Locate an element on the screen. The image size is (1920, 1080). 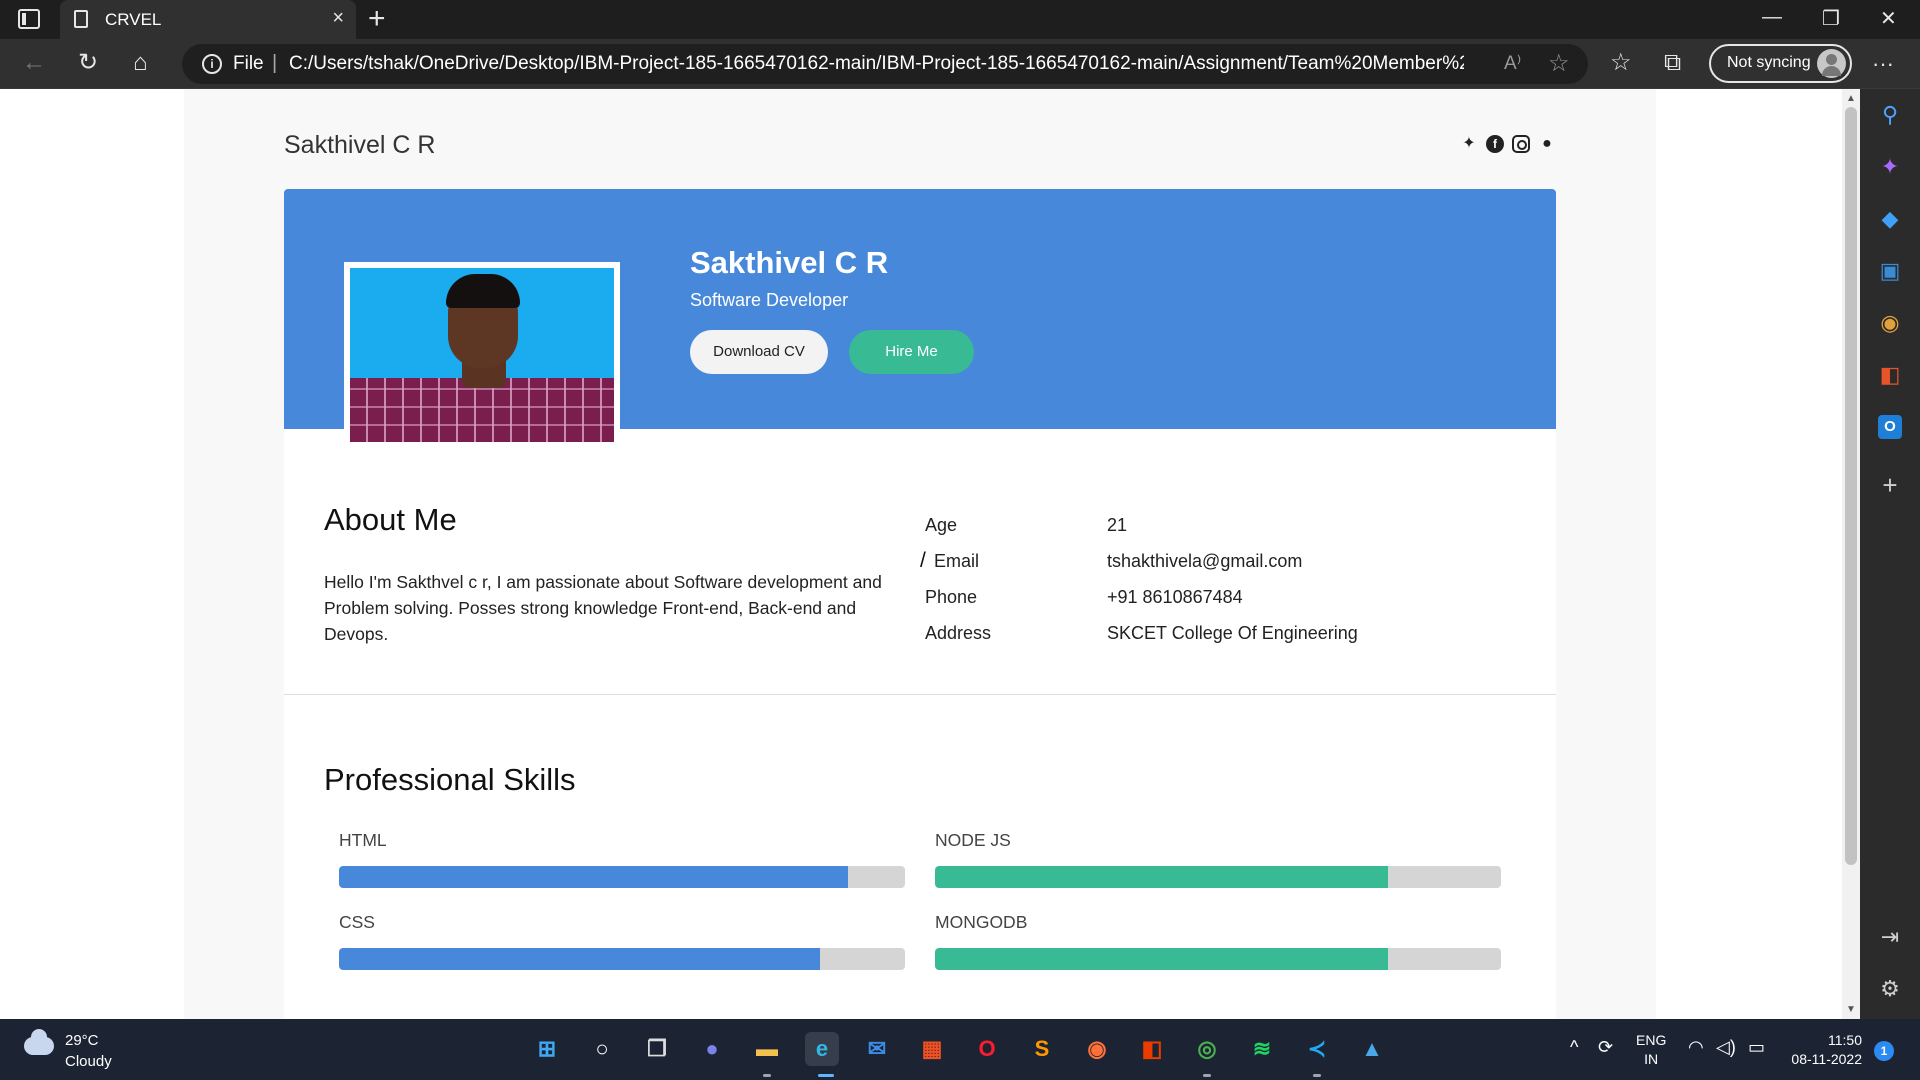
site-name: Sakthivel C R is located at coordinates (359, 145).